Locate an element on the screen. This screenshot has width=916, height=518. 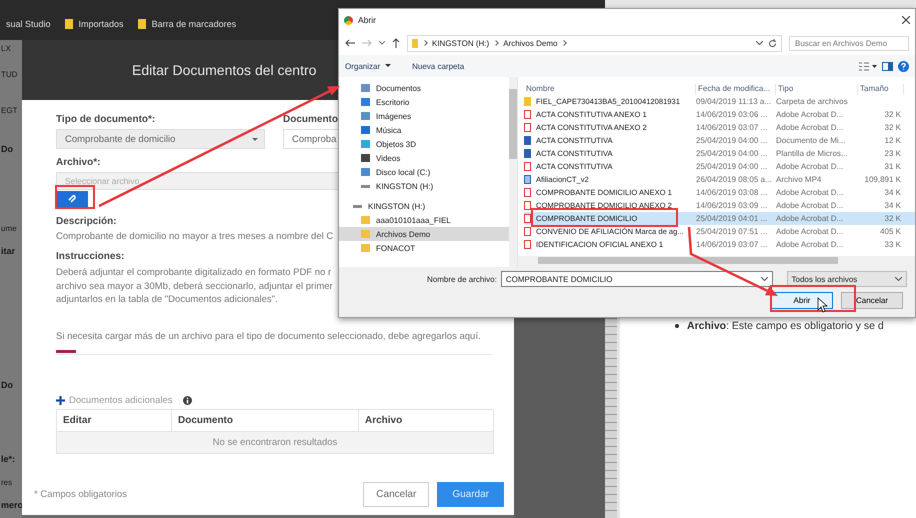
address-bar: KINGSTON (H:) Archivos Demo is located at coordinates (594, 43).